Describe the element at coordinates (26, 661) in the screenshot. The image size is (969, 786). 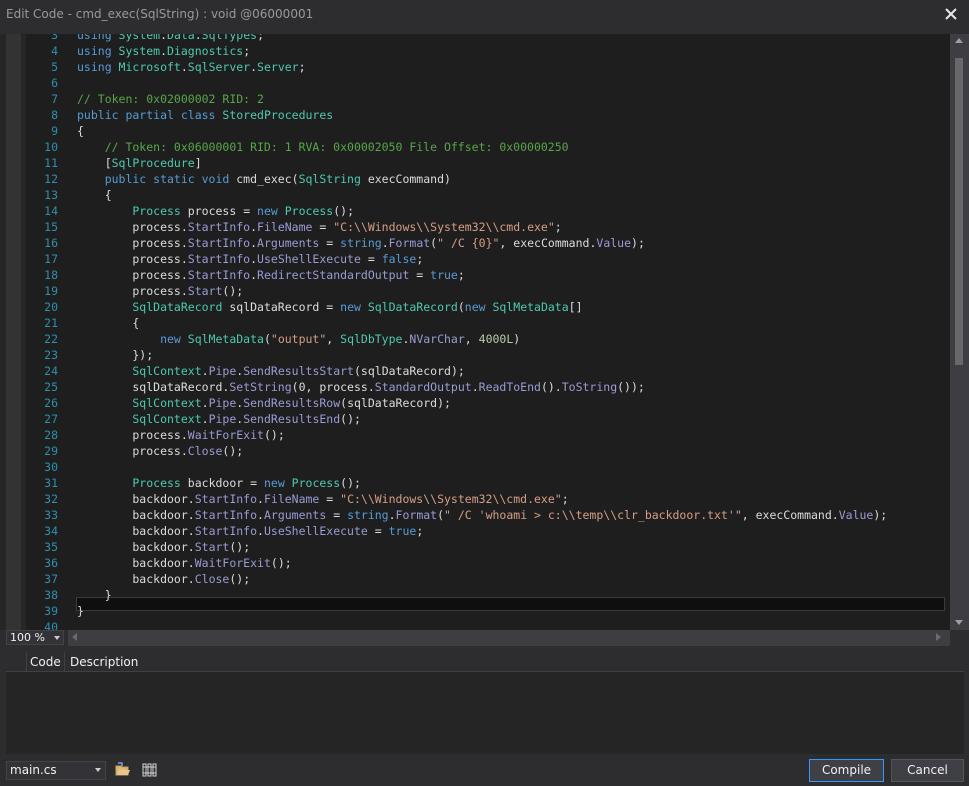
I see `column-separator` at that location.